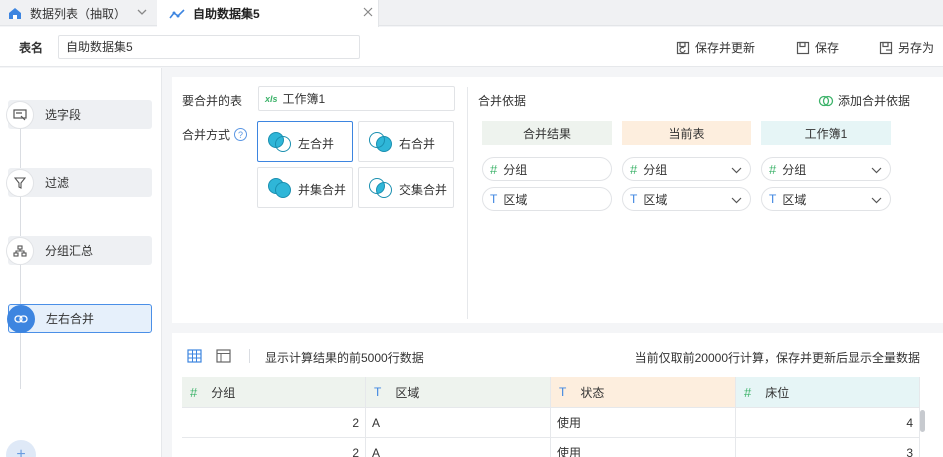  What do you see at coordinates (209, 47) in the screenshot?
I see `table-name-input: 自助数据集5` at bounding box center [209, 47].